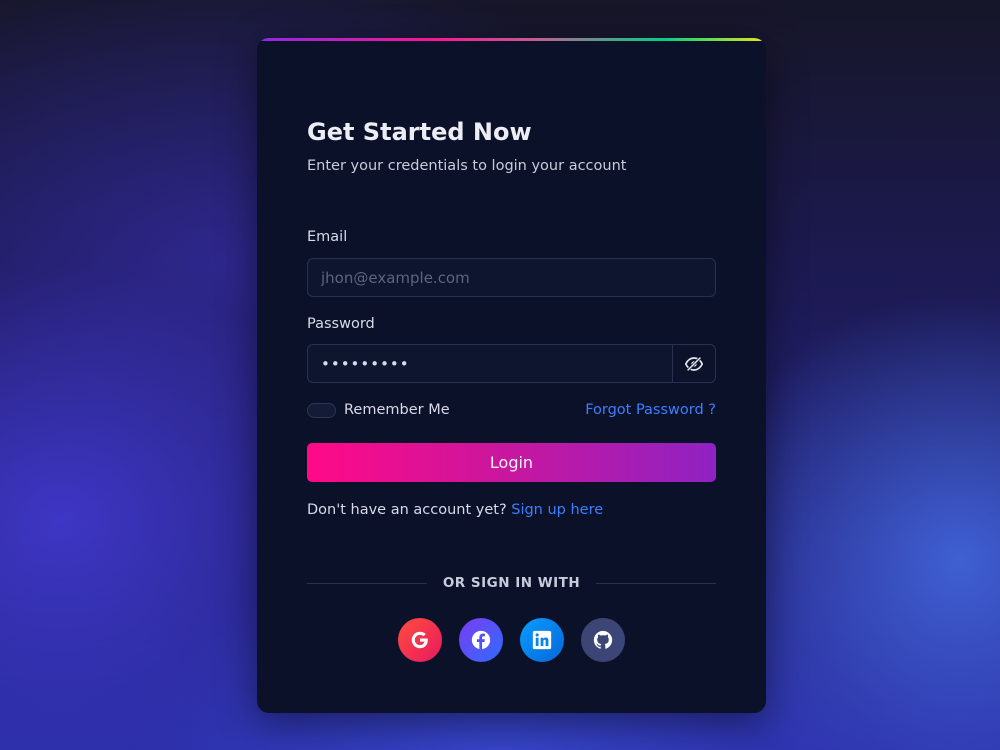 Image resolution: width=1000 pixels, height=750 pixels. What do you see at coordinates (419, 132) in the screenshot?
I see `page-title: Get Started Now` at bounding box center [419, 132].